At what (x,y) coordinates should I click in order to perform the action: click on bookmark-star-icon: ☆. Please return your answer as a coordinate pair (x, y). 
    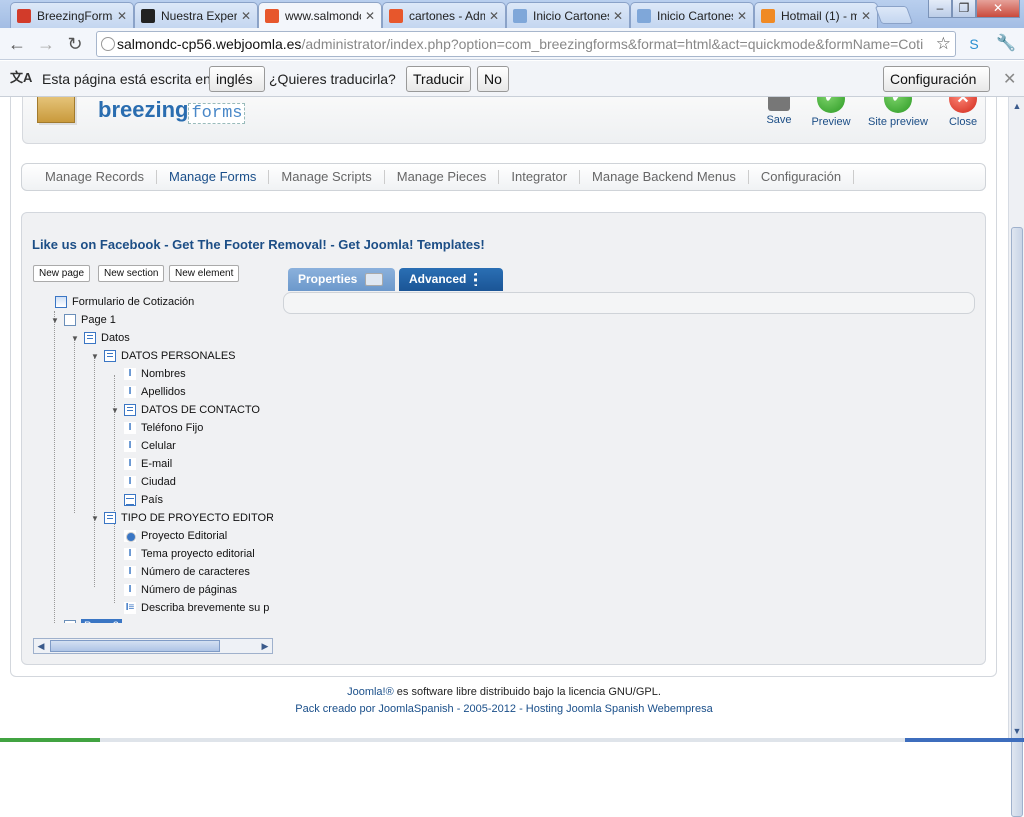
    Looking at the image, I should click on (943, 44).